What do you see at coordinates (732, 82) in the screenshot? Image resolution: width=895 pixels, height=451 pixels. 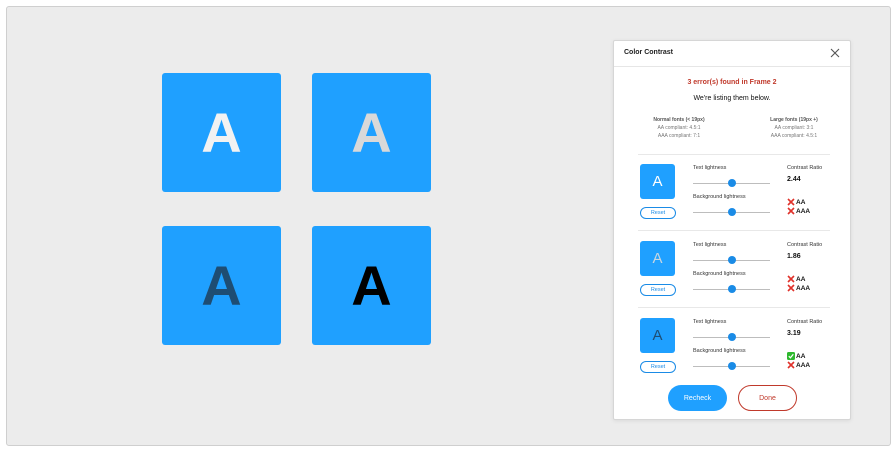 I see `error-summary: 3 error(s) found in Frame 2` at bounding box center [732, 82].